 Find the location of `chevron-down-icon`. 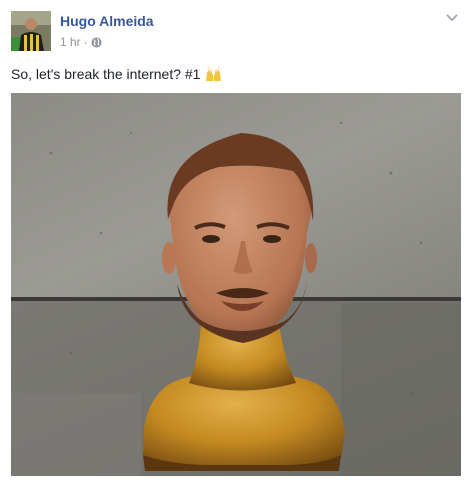

chevron-down-icon is located at coordinates (452, 17).